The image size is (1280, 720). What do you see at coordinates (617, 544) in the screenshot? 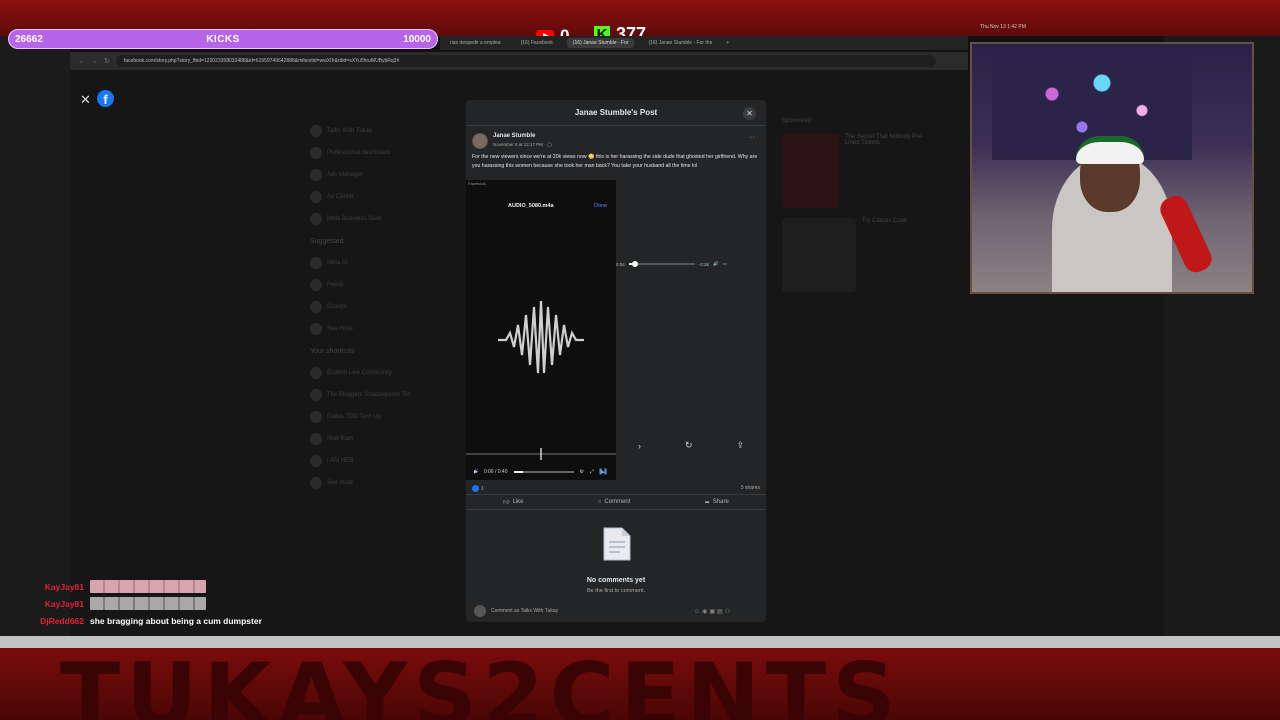
I see `document-icon` at bounding box center [617, 544].